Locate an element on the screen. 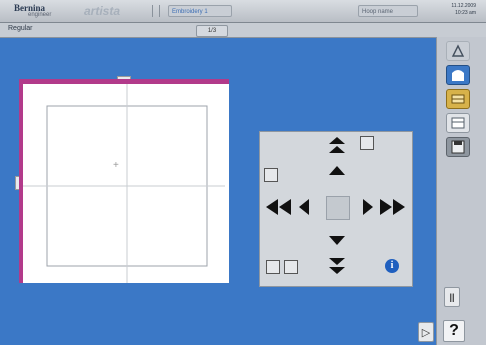  pause-button: || is located at coordinates (452, 297).